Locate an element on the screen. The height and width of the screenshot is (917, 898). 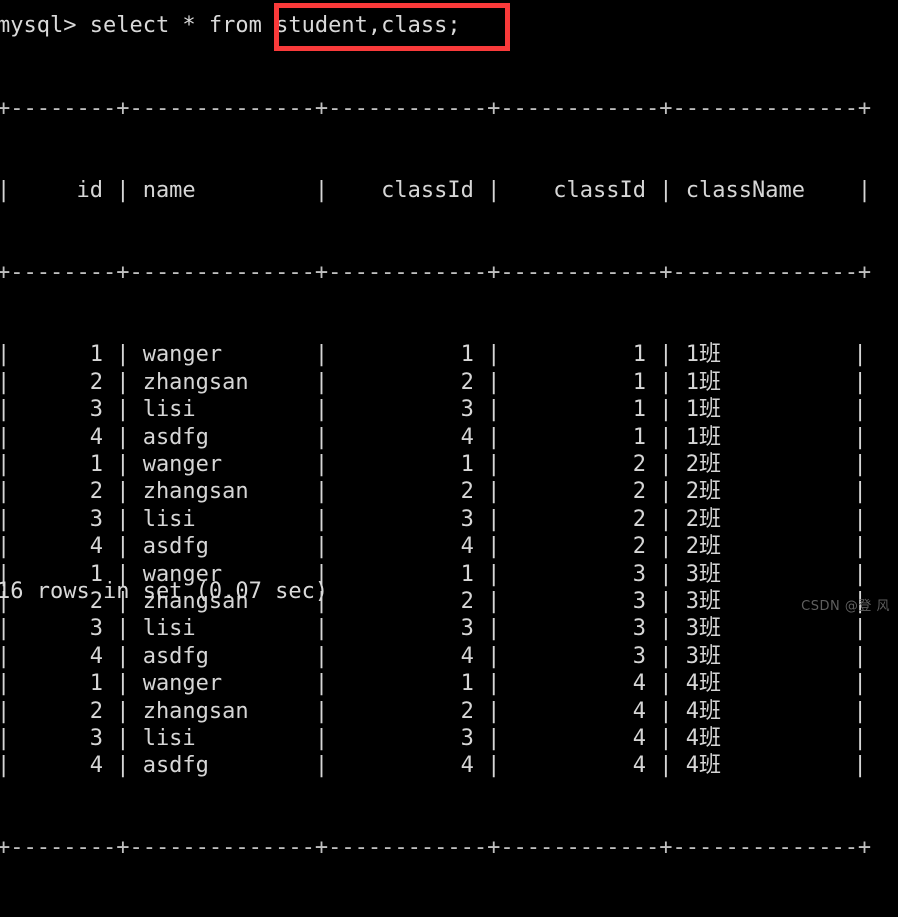
table-row: | 3 | lisi | 3 | 3 | 3班 | is located at coordinates (433, 629).